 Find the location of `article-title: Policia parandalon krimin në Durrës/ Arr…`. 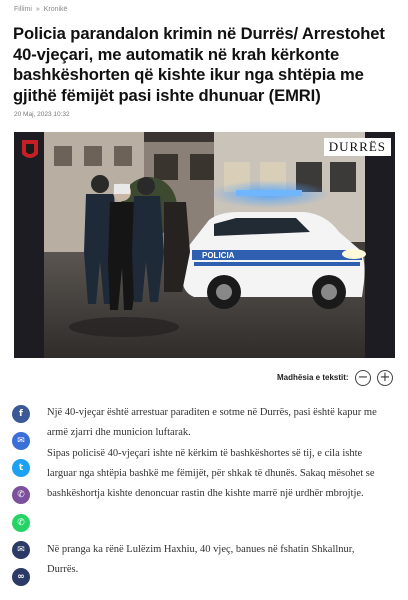

article-title: Policia parandalon krimin në Durrës/ Arr… is located at coordinates (199, 64).